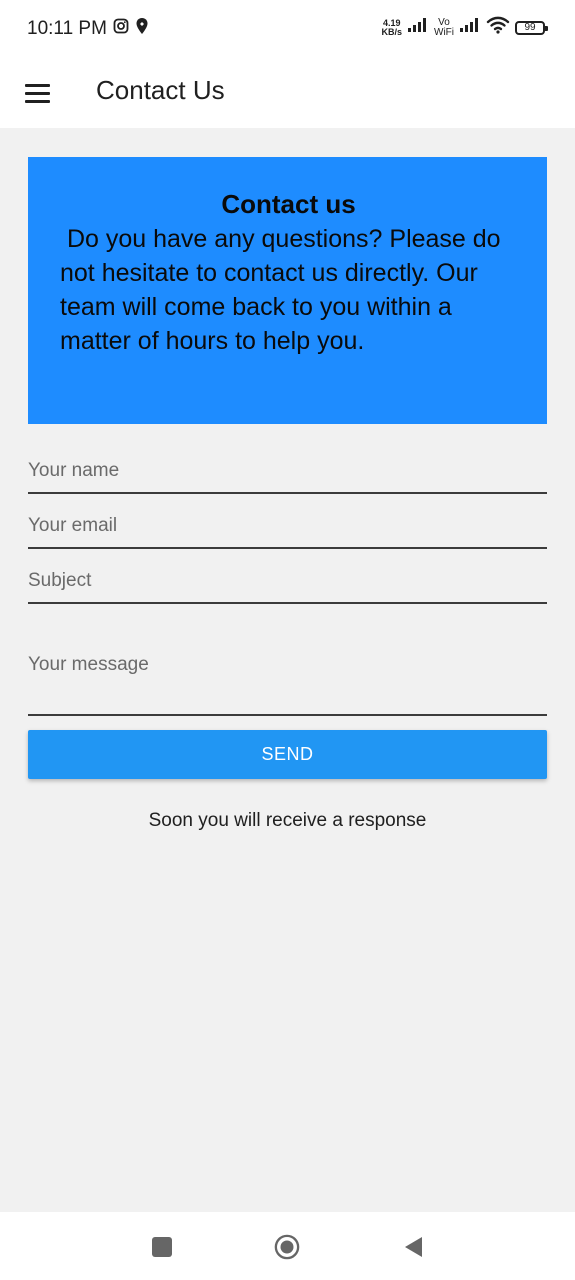 This screenshot has width=575, height=1280. I want to click on email-field-wrapper, so click(287, 532).